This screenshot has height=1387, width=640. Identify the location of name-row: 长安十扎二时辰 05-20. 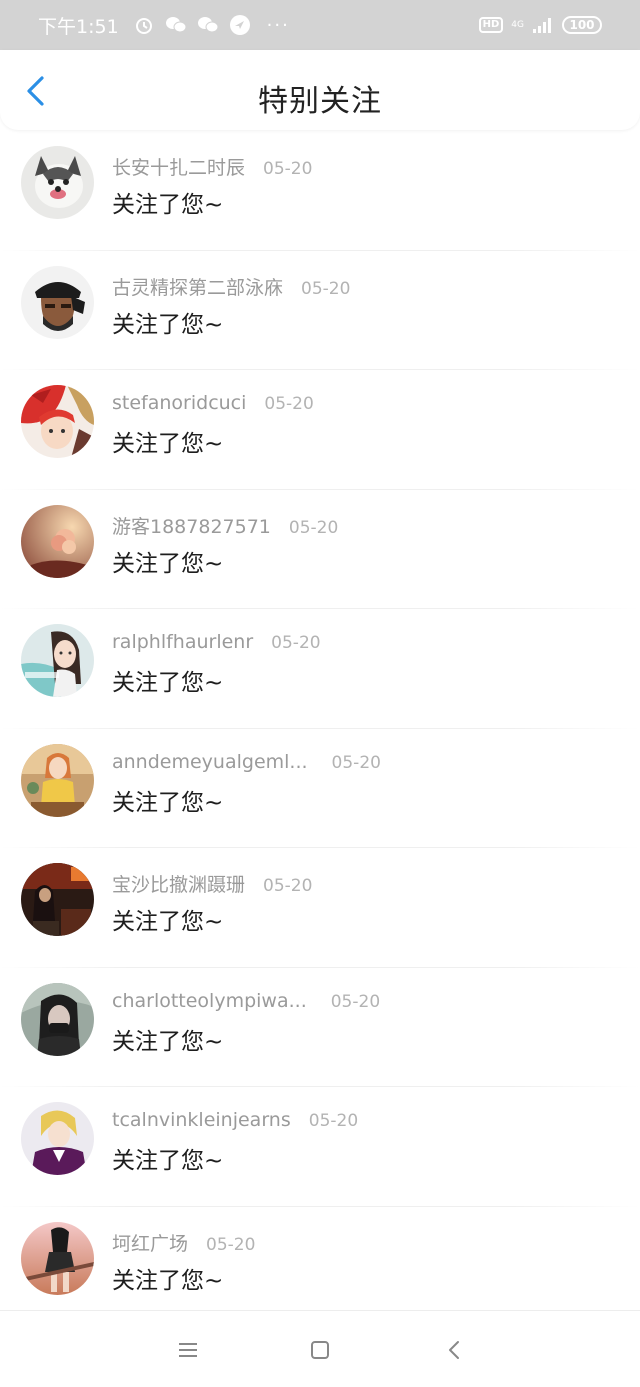
(212, 167).